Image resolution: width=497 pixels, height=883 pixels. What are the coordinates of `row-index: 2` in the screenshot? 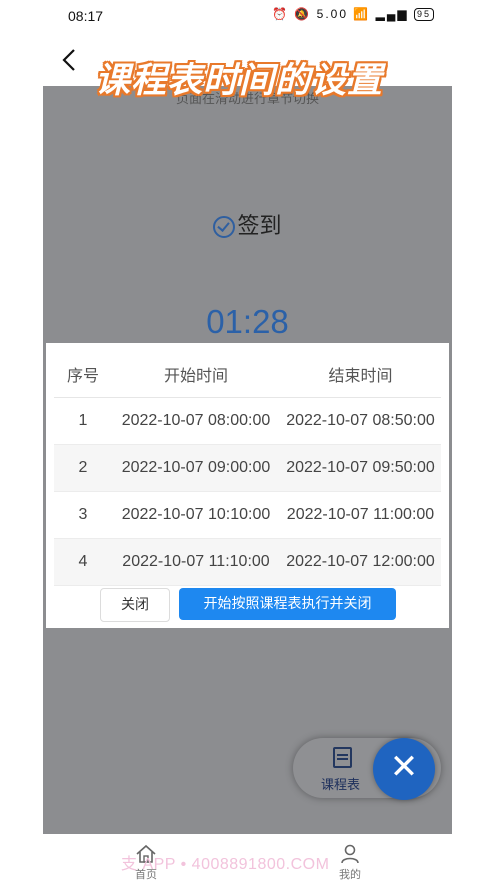 It's located at (83, 468).